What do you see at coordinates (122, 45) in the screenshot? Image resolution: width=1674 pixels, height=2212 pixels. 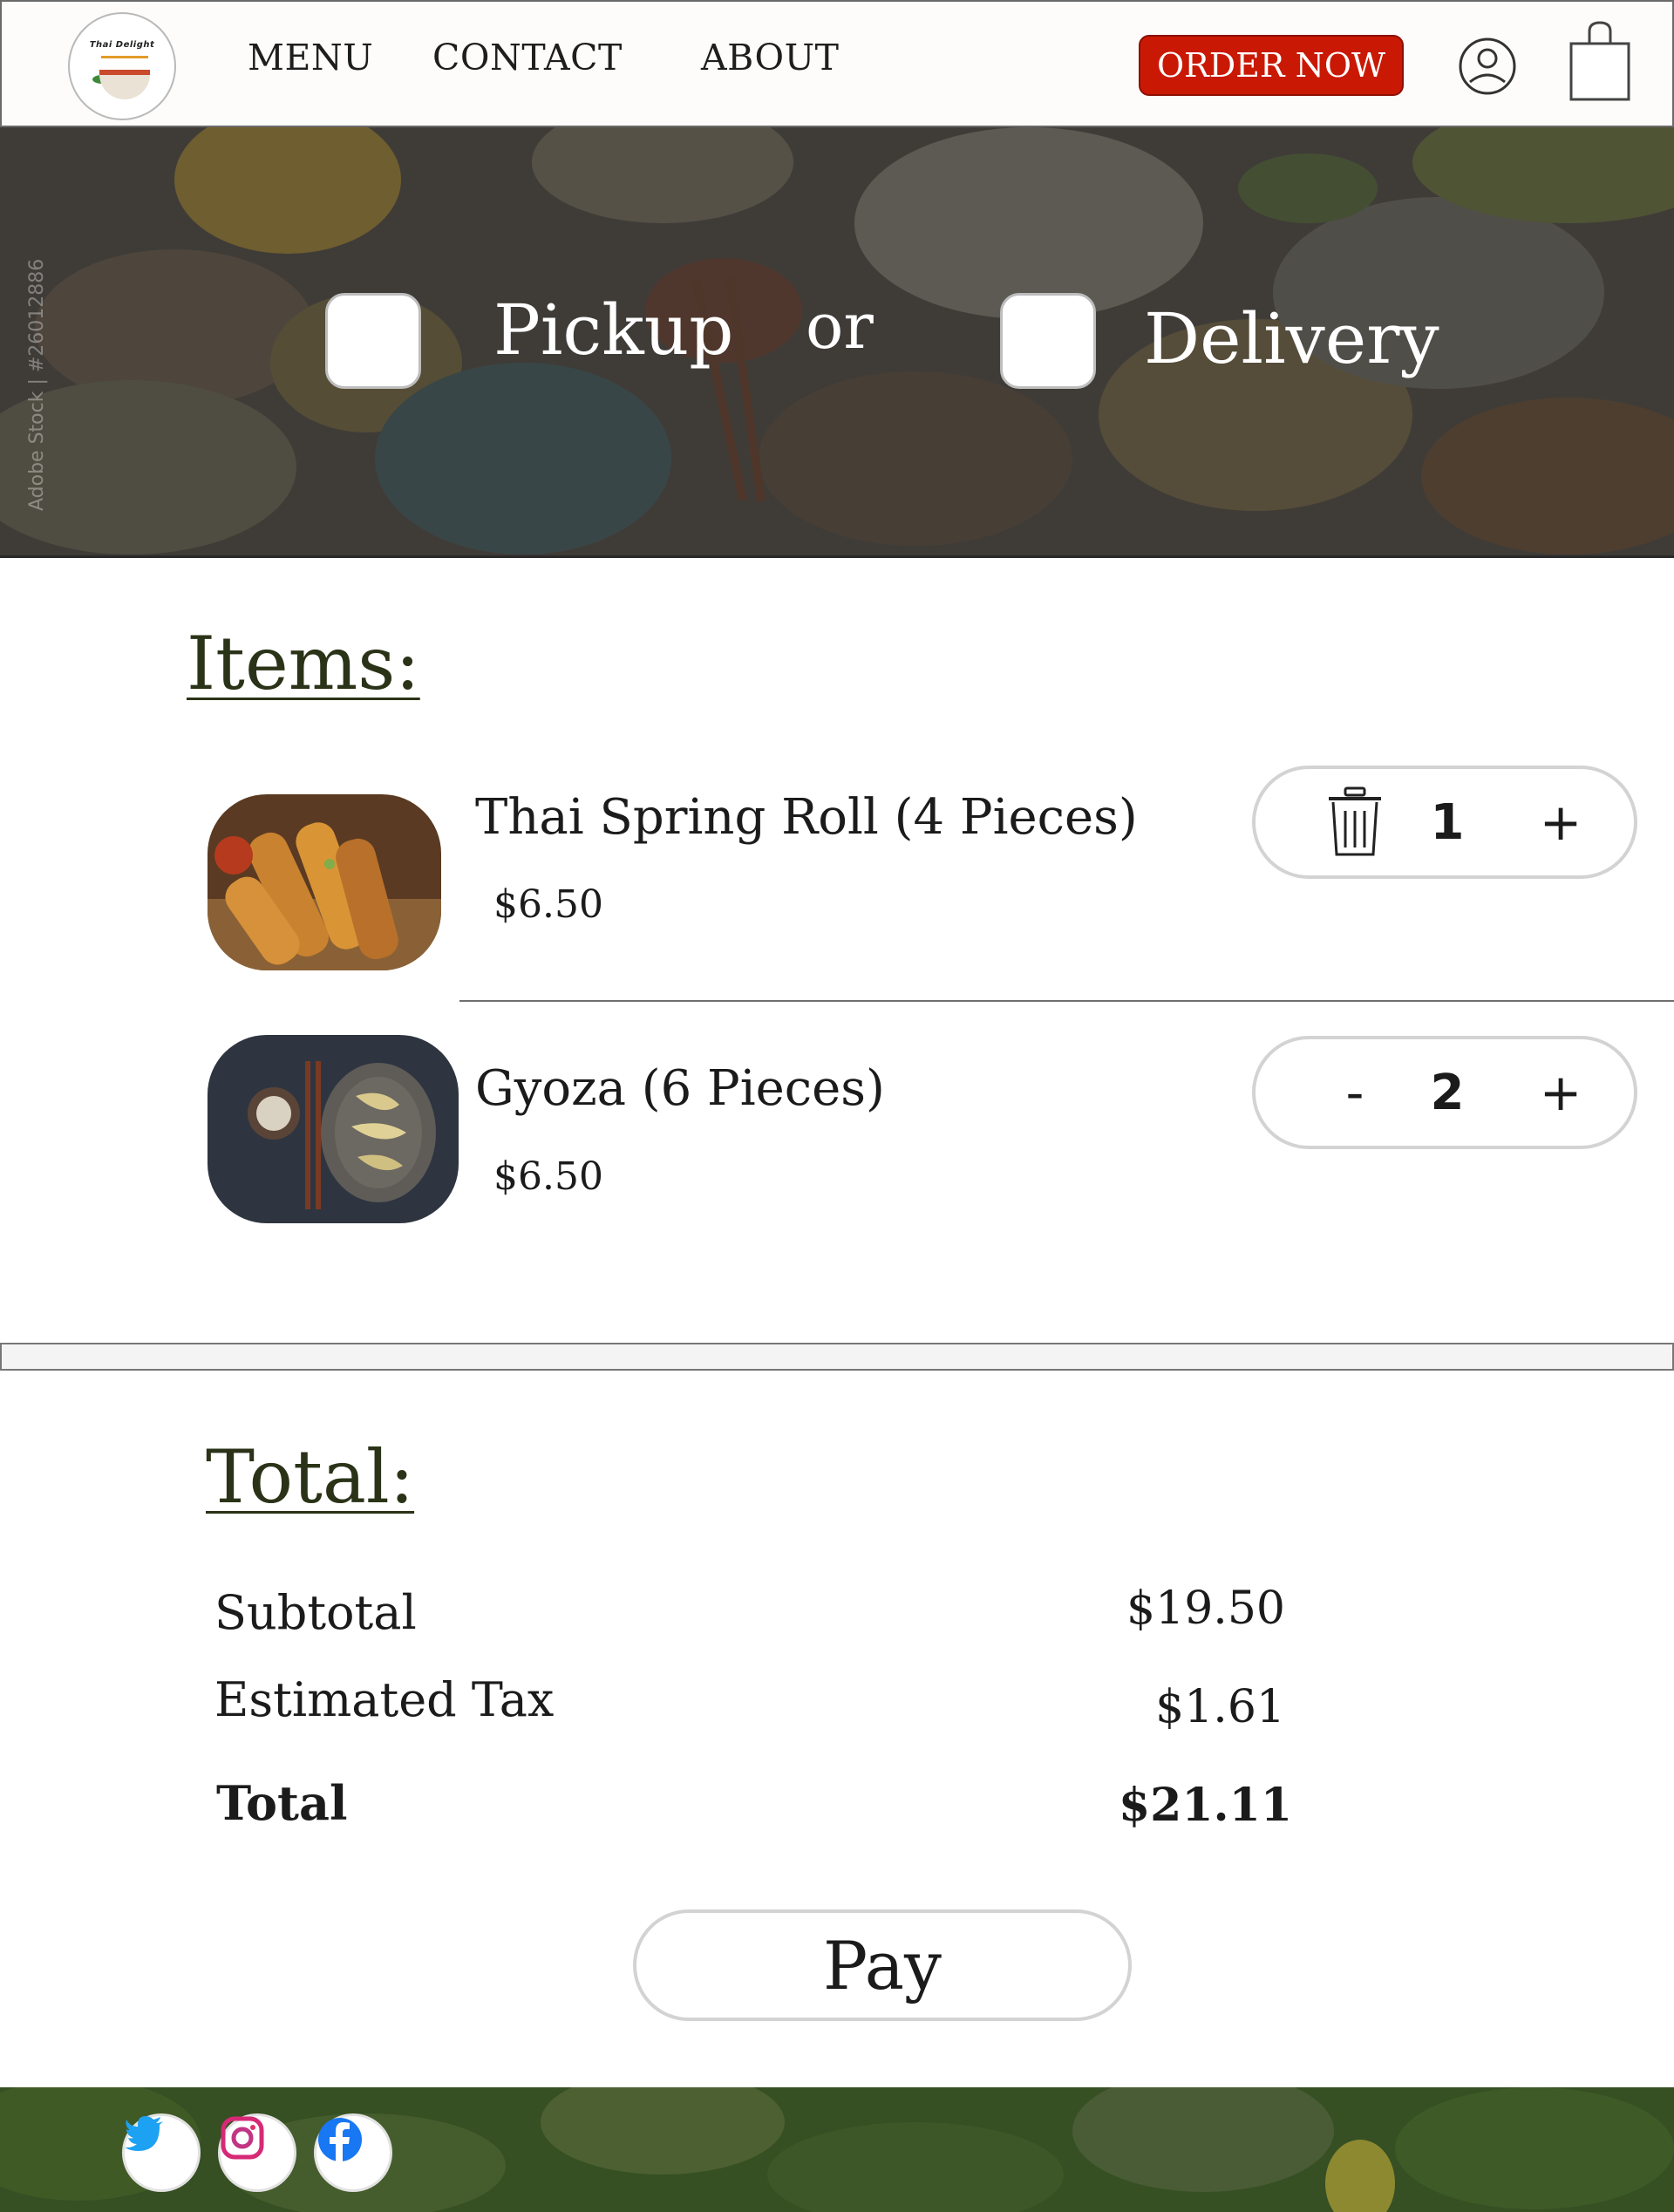 I see `logo-text: Thai Delight` at bounding box center [122, 45].